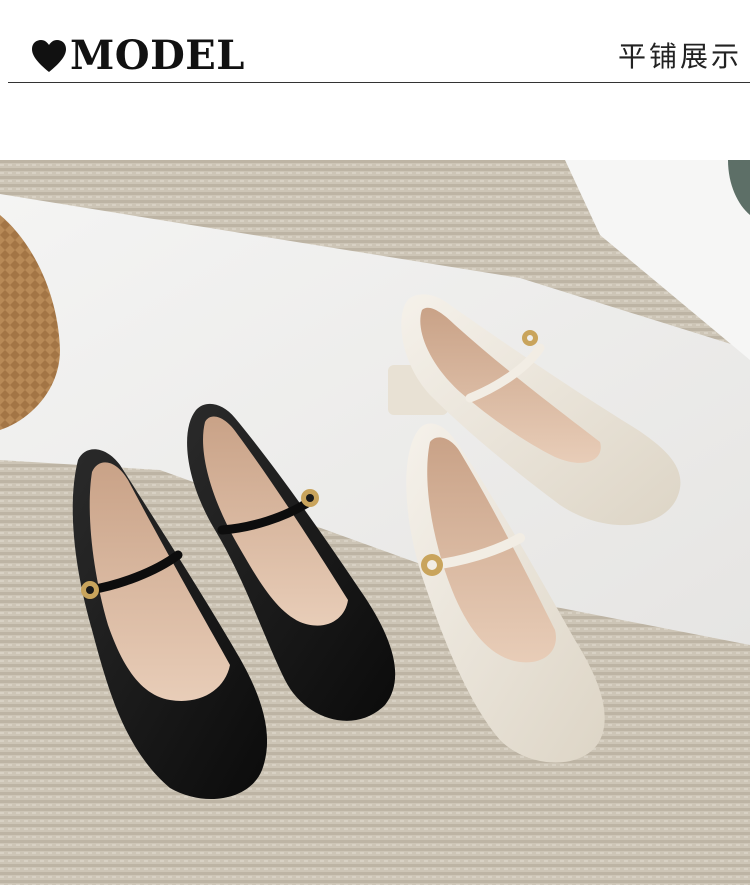 This screenshot has width=750, height=885. Describe the element at coordinates (49, 56) in the screenshot. I see `heart-icon` at that location.